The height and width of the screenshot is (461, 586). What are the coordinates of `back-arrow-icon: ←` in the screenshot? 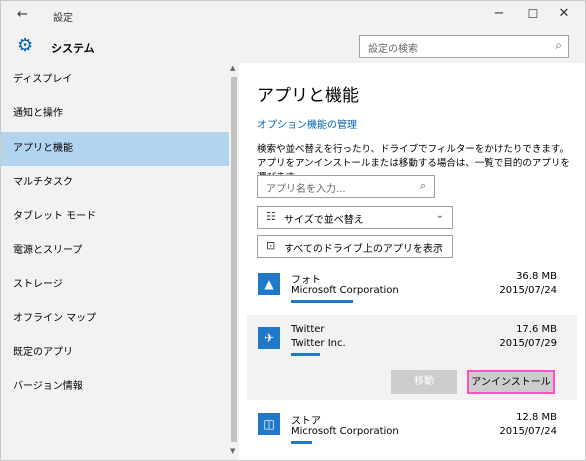 It's located at (22, 14).